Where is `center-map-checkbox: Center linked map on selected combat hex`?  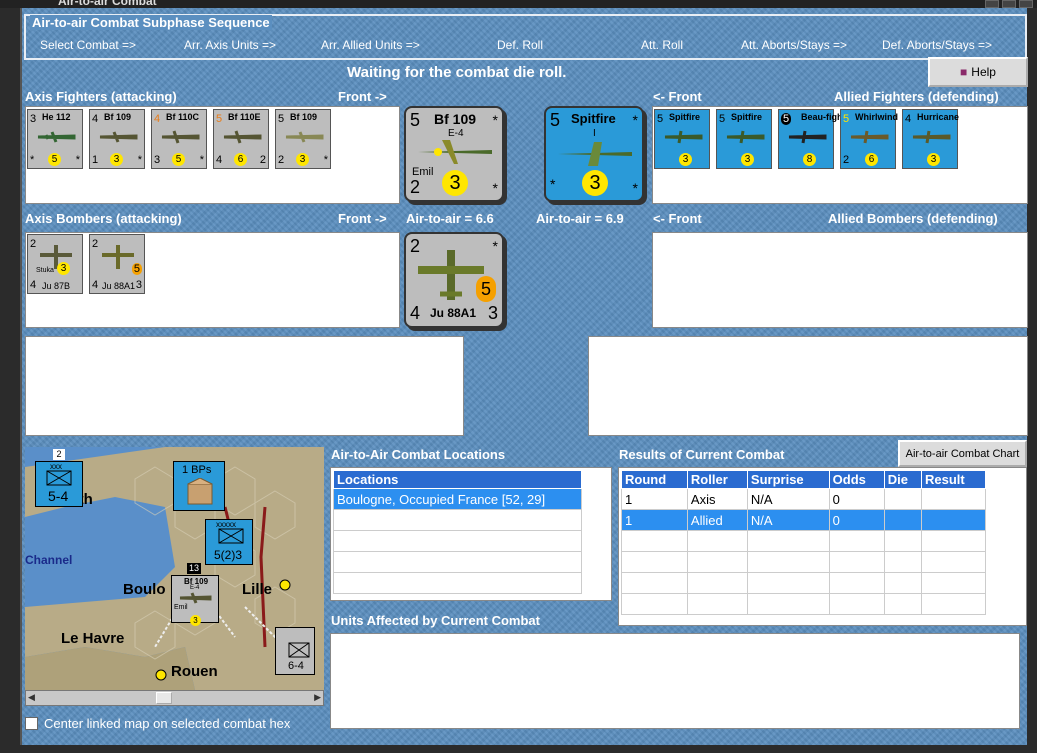
center-map-checkbox: Center linked map on selected combat hex is located at coordinates (157, 723).